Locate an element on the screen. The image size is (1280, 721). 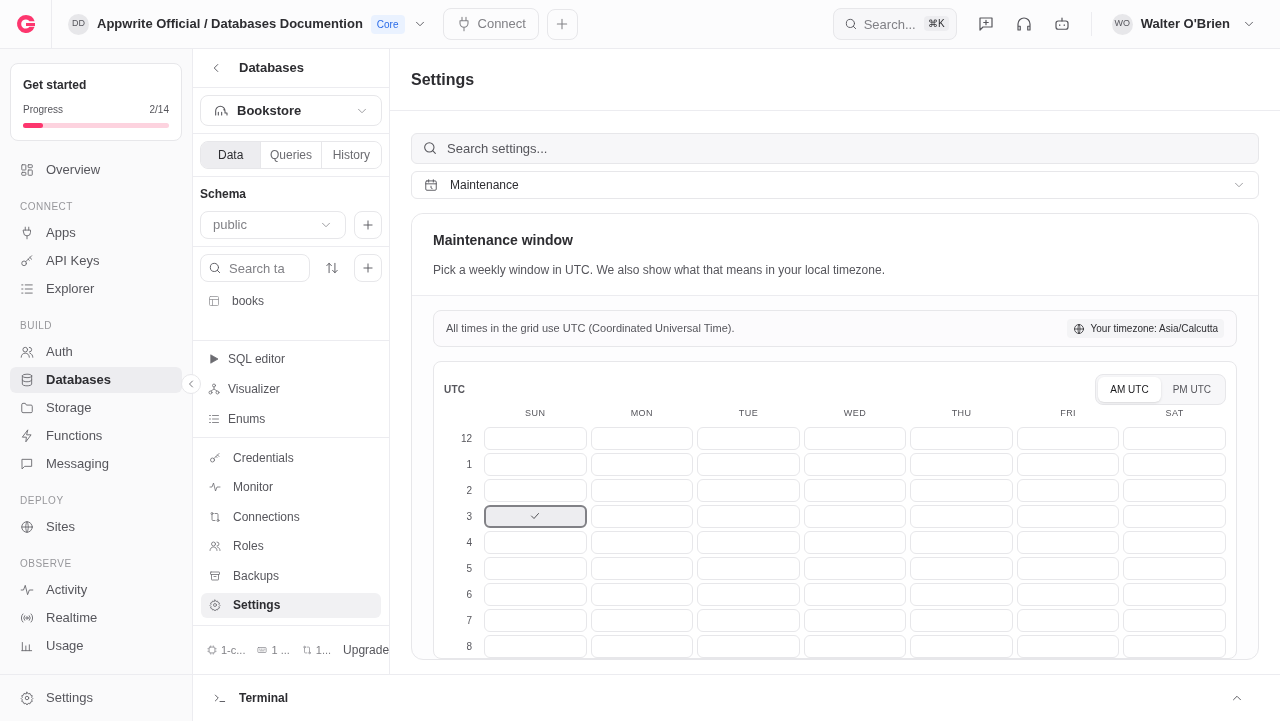
hour-label: 6 is located at coordinates (469, 594).